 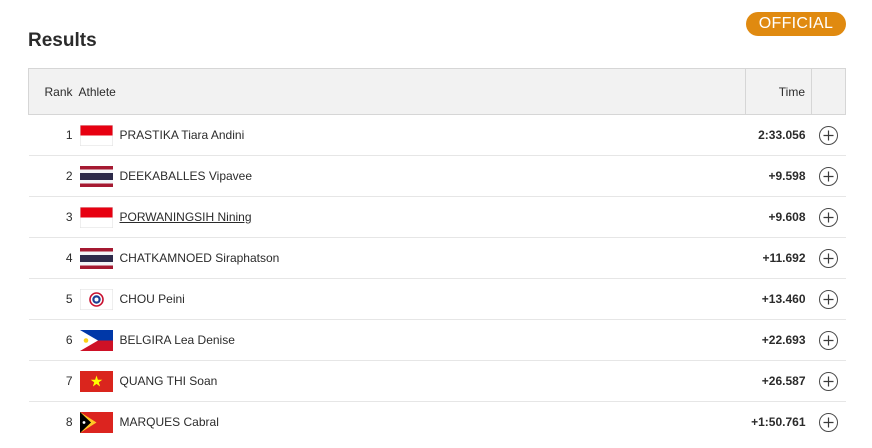 What do you see at coordinates (778, 135) in the screenshot?
I see `time-cell: 2:33.056` at bounding box center [778, 135].